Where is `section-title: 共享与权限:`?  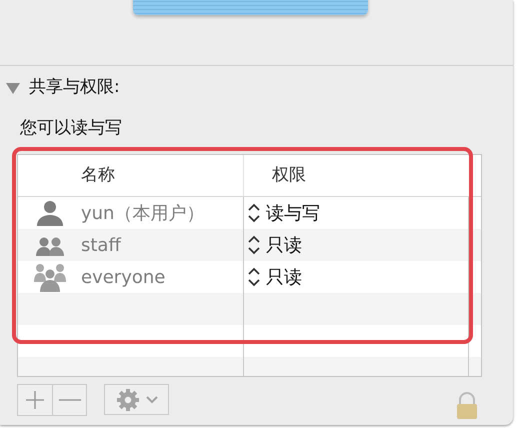
section-title: 共享与权限: is located at coordinates (74, 88).